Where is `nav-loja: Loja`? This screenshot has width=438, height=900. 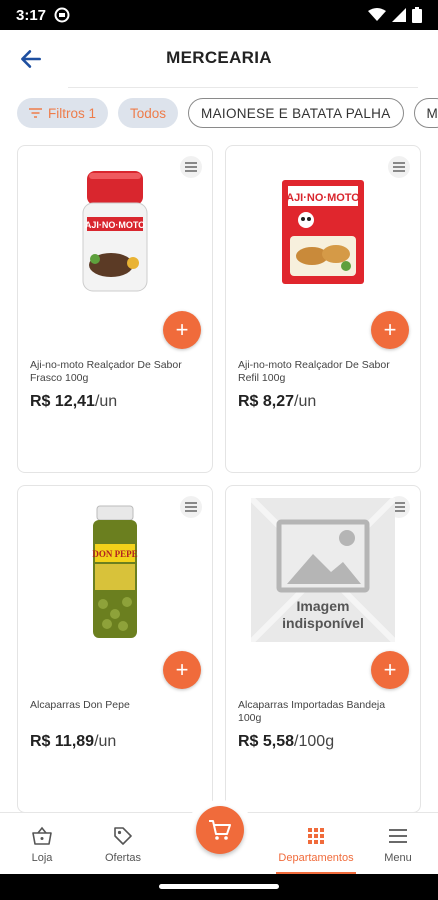 nav-loja: Loja is located at coordinates (42, 844).